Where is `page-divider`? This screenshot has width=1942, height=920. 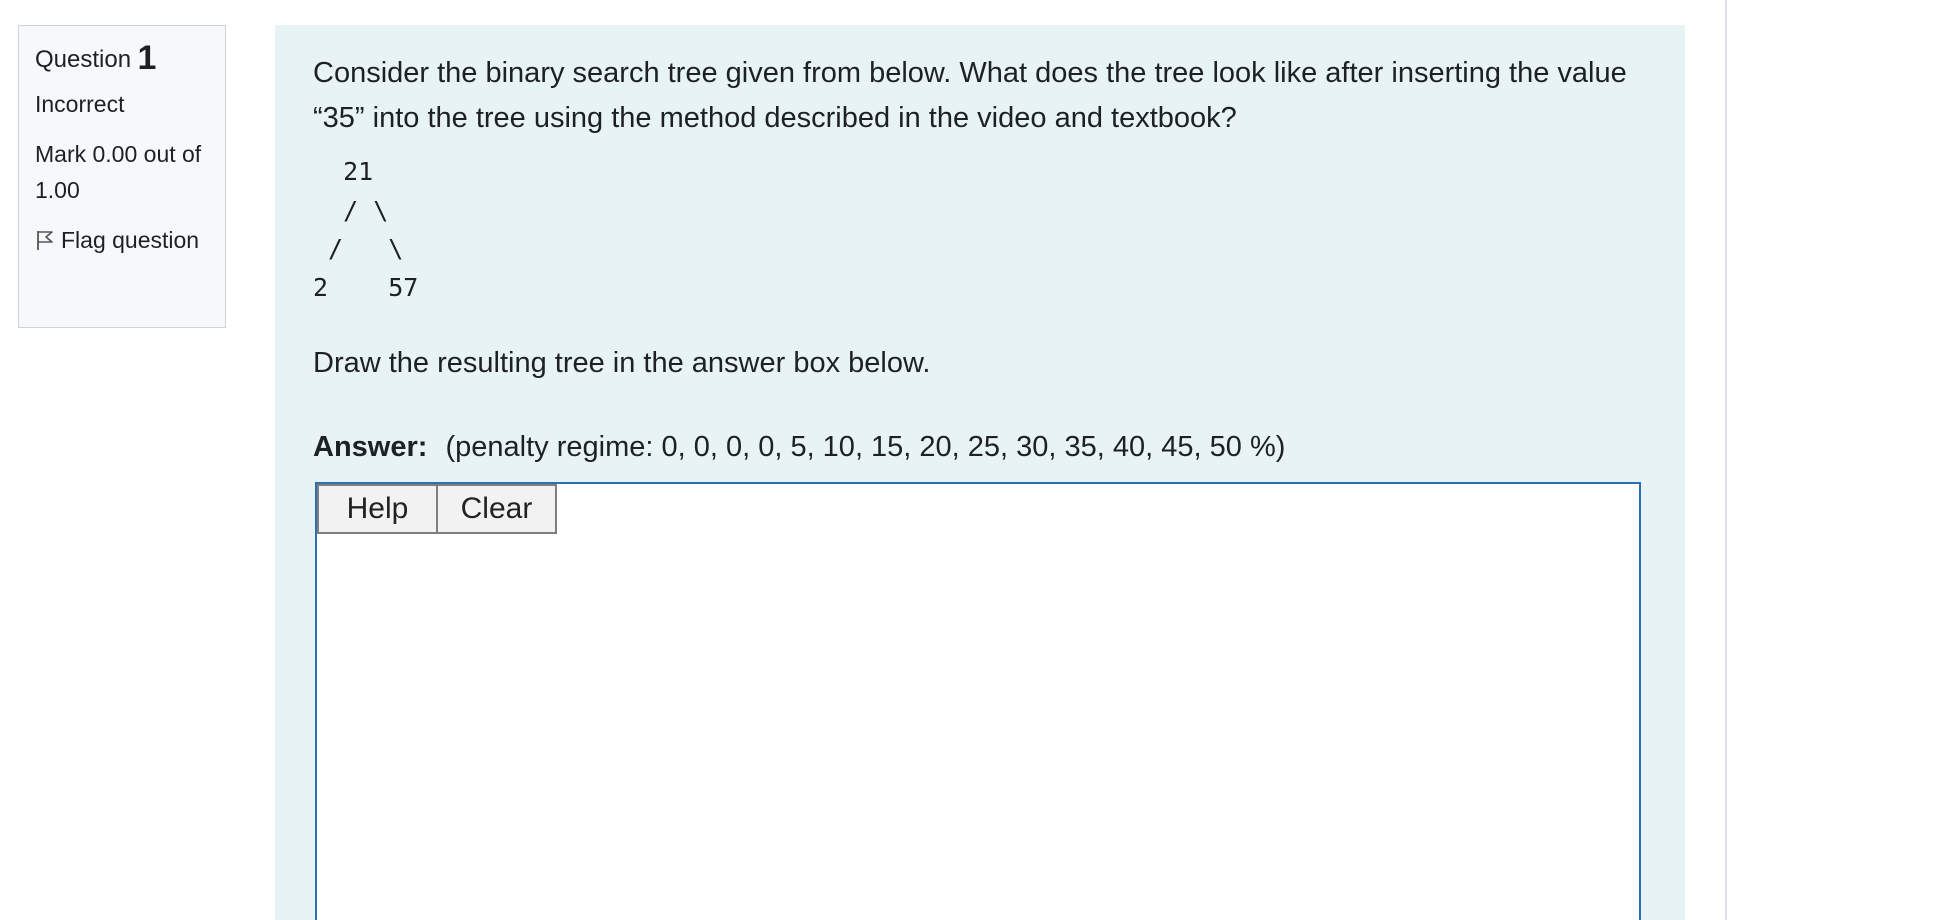 page-divider is located at coordinates (1726, 460).